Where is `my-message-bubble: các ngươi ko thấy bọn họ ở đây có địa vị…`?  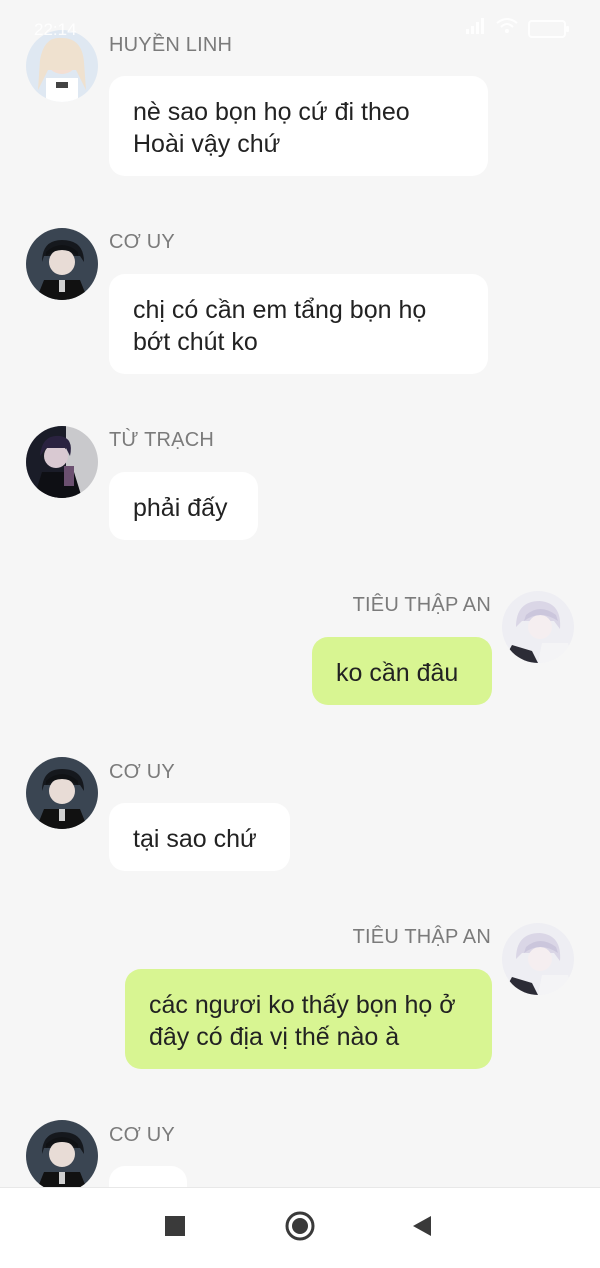
my-message-bubble: các ngươi ko thấy bọn họ ở đây có địa vị… is located at coordinates (308, 1019).